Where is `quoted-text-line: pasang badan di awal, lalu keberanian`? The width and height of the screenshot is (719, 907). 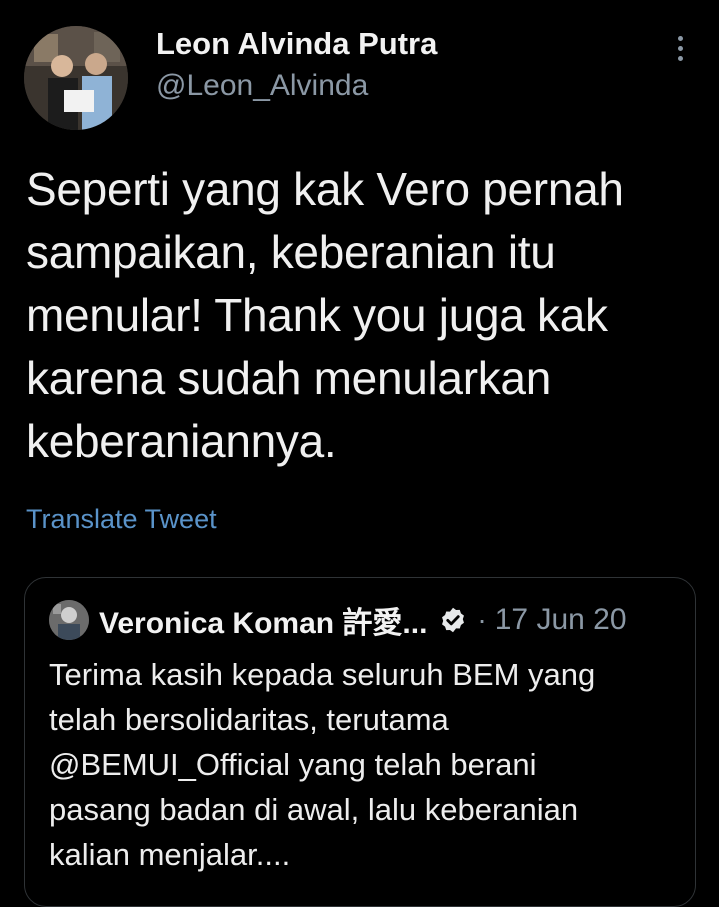 quoted-text-line: pasang badan di awal, lalu keberanian is located at coordinates (314, 809).